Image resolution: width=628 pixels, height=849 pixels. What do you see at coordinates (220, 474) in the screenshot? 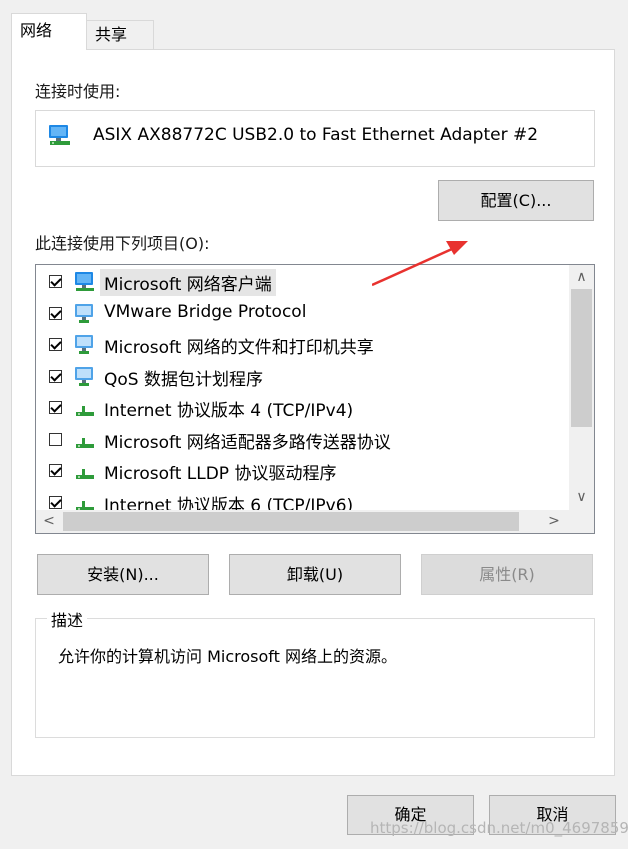
I see `item-label: Microsoft LLDP 协议驱动程序` at bounding box center [220, 474].